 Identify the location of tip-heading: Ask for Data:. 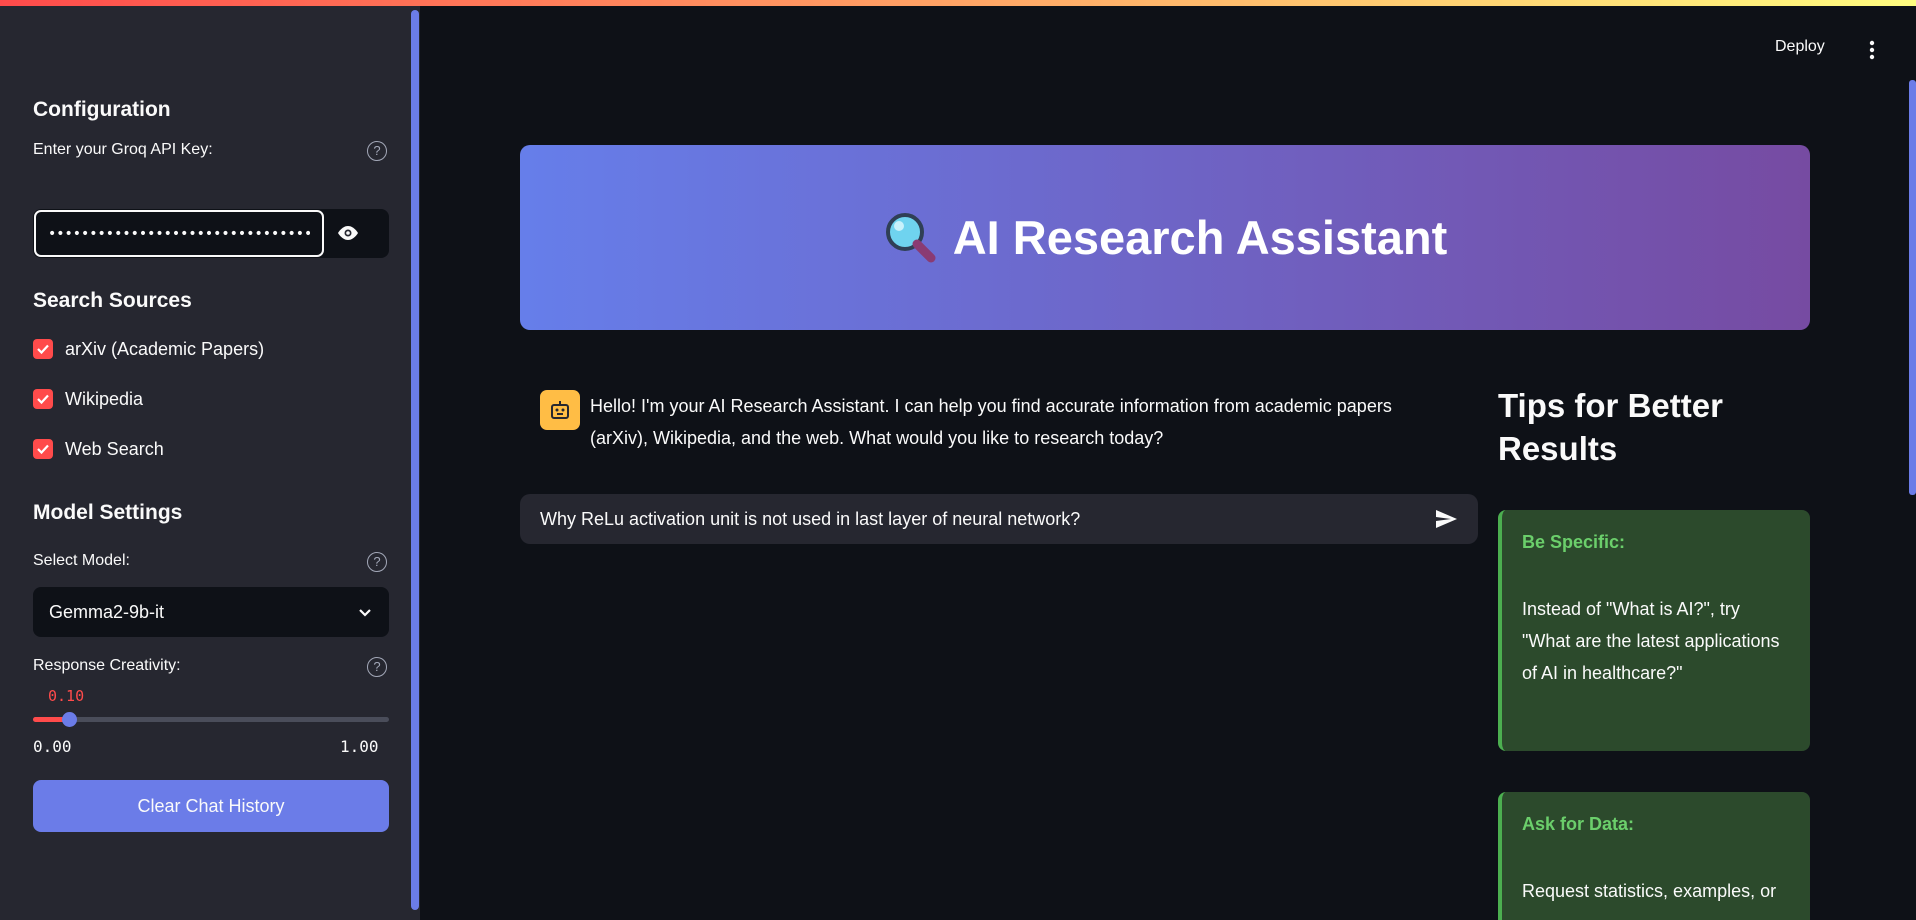
(1578, 824).